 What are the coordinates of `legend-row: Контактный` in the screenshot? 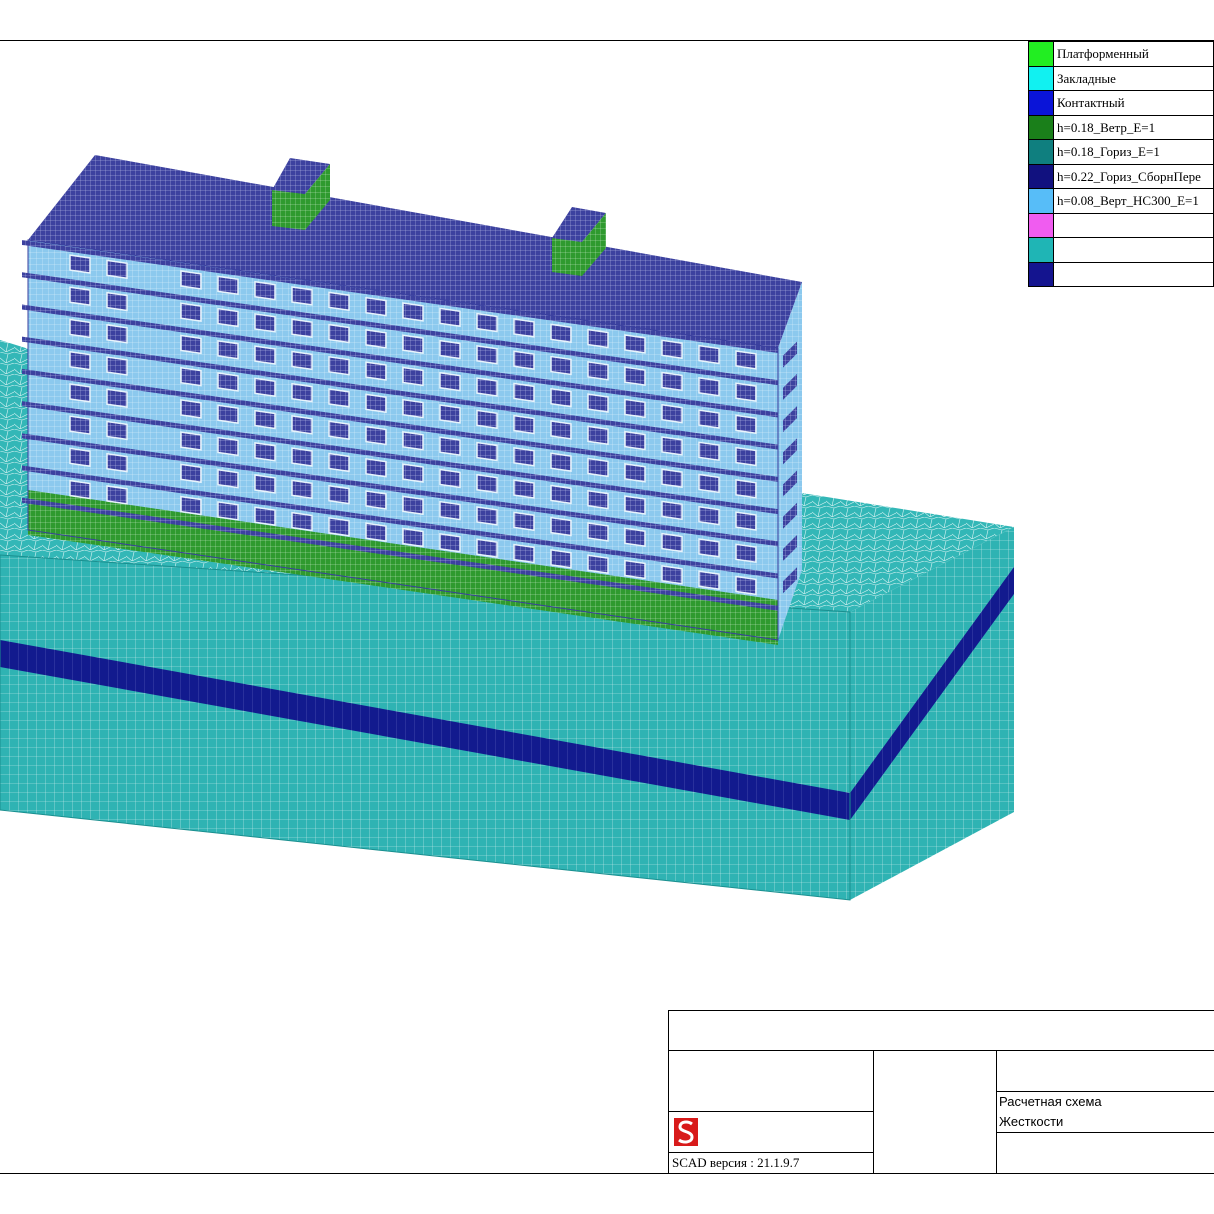 It's located at (1121, 103).